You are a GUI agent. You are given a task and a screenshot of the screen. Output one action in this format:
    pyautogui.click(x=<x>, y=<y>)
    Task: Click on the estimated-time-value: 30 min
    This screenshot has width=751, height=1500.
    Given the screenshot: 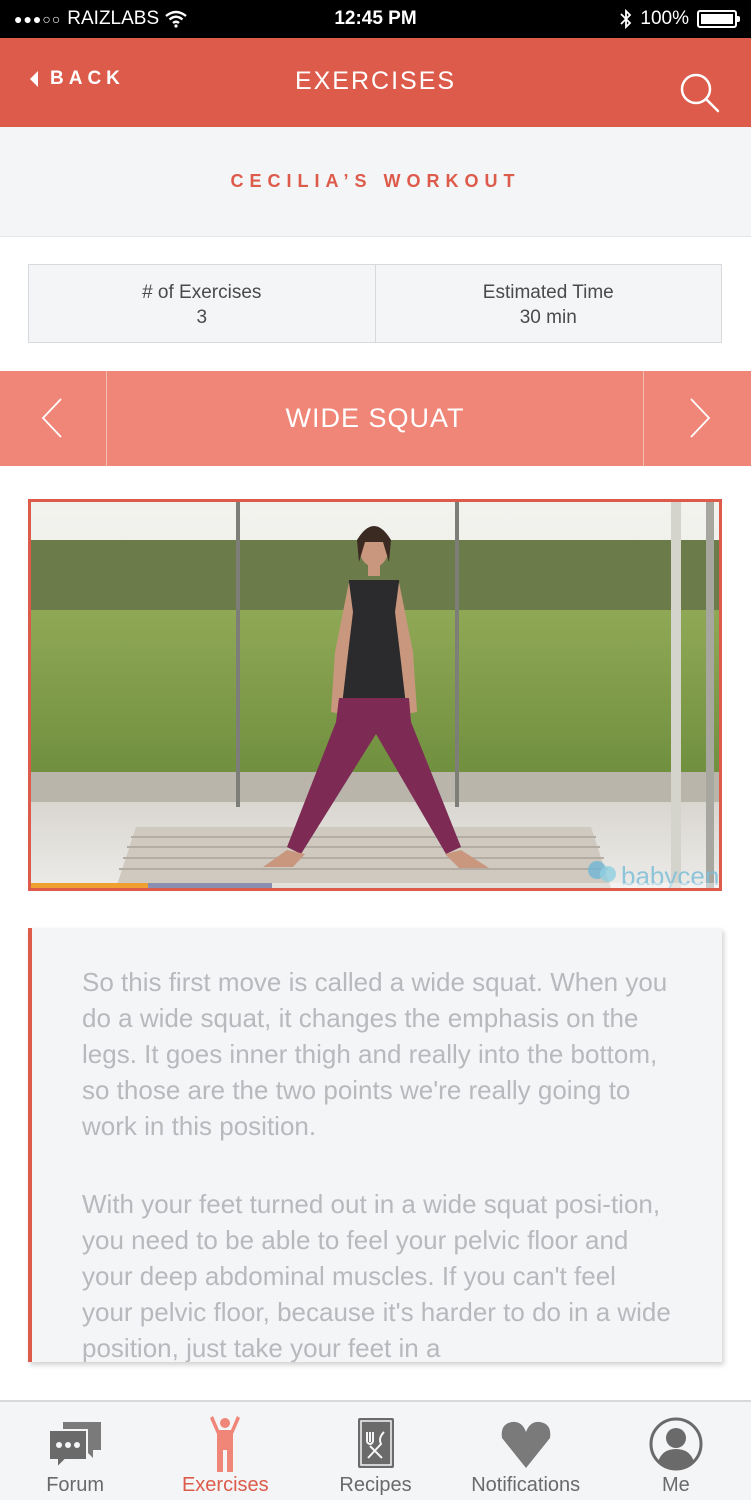 What is the action you would take?
    pyautogui.click(x=548, y=317)
    